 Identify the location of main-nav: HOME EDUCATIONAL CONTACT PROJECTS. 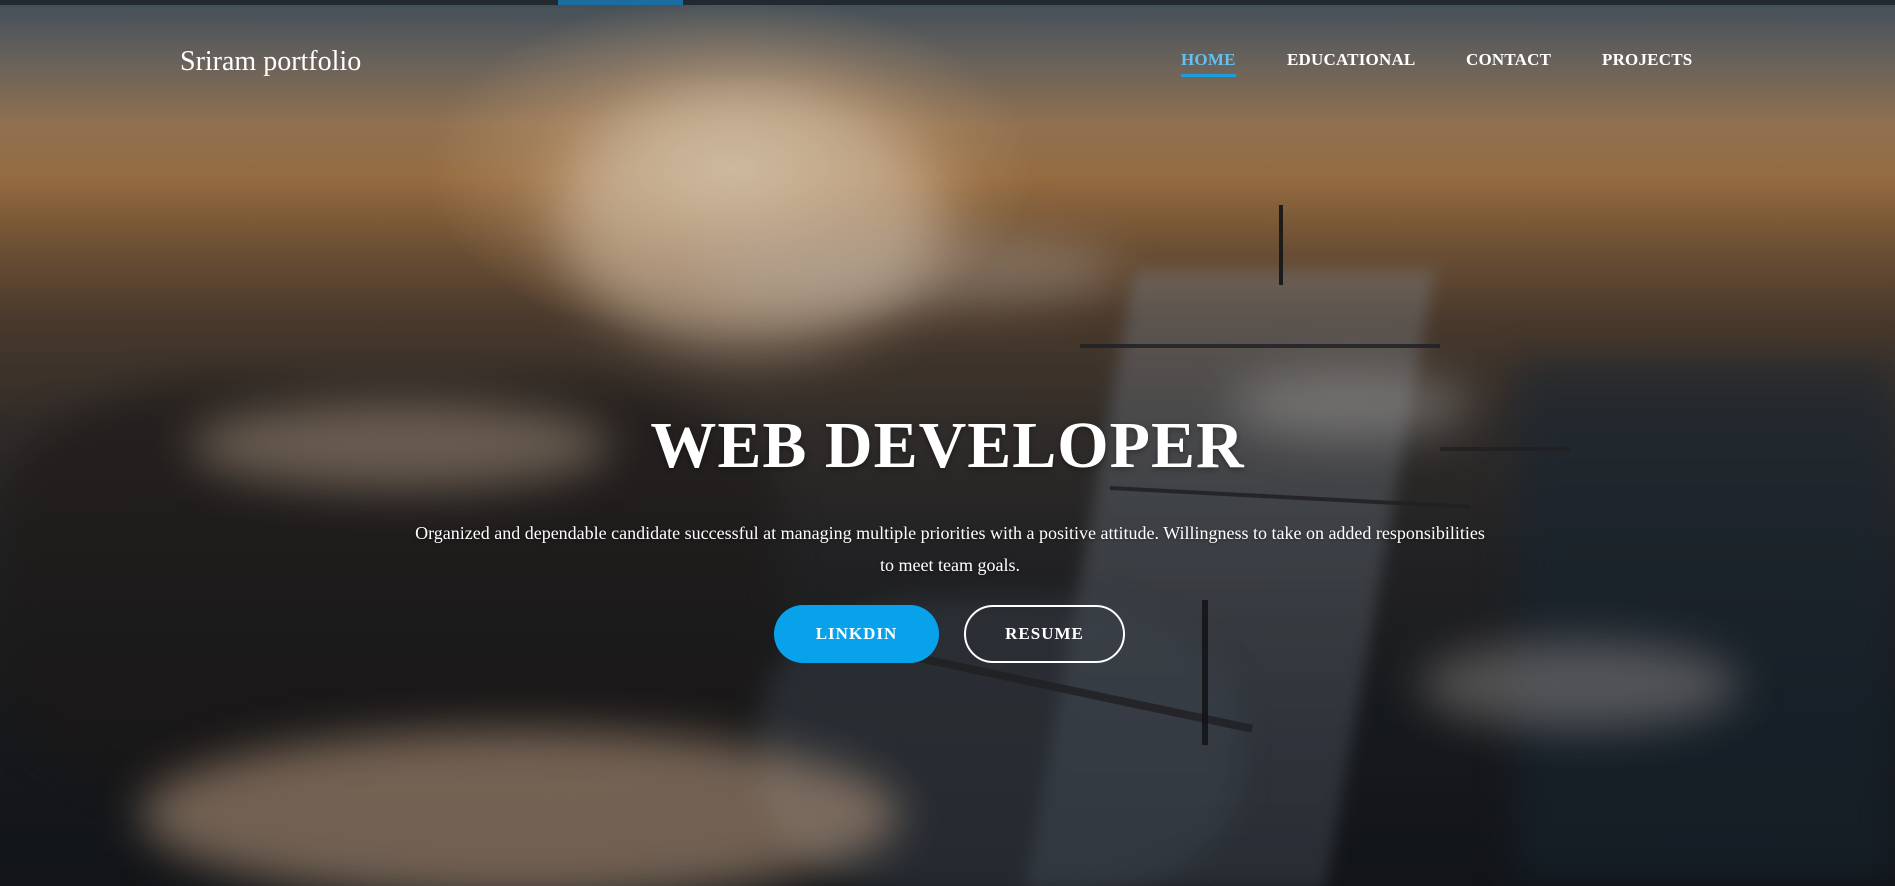
(947, 70).